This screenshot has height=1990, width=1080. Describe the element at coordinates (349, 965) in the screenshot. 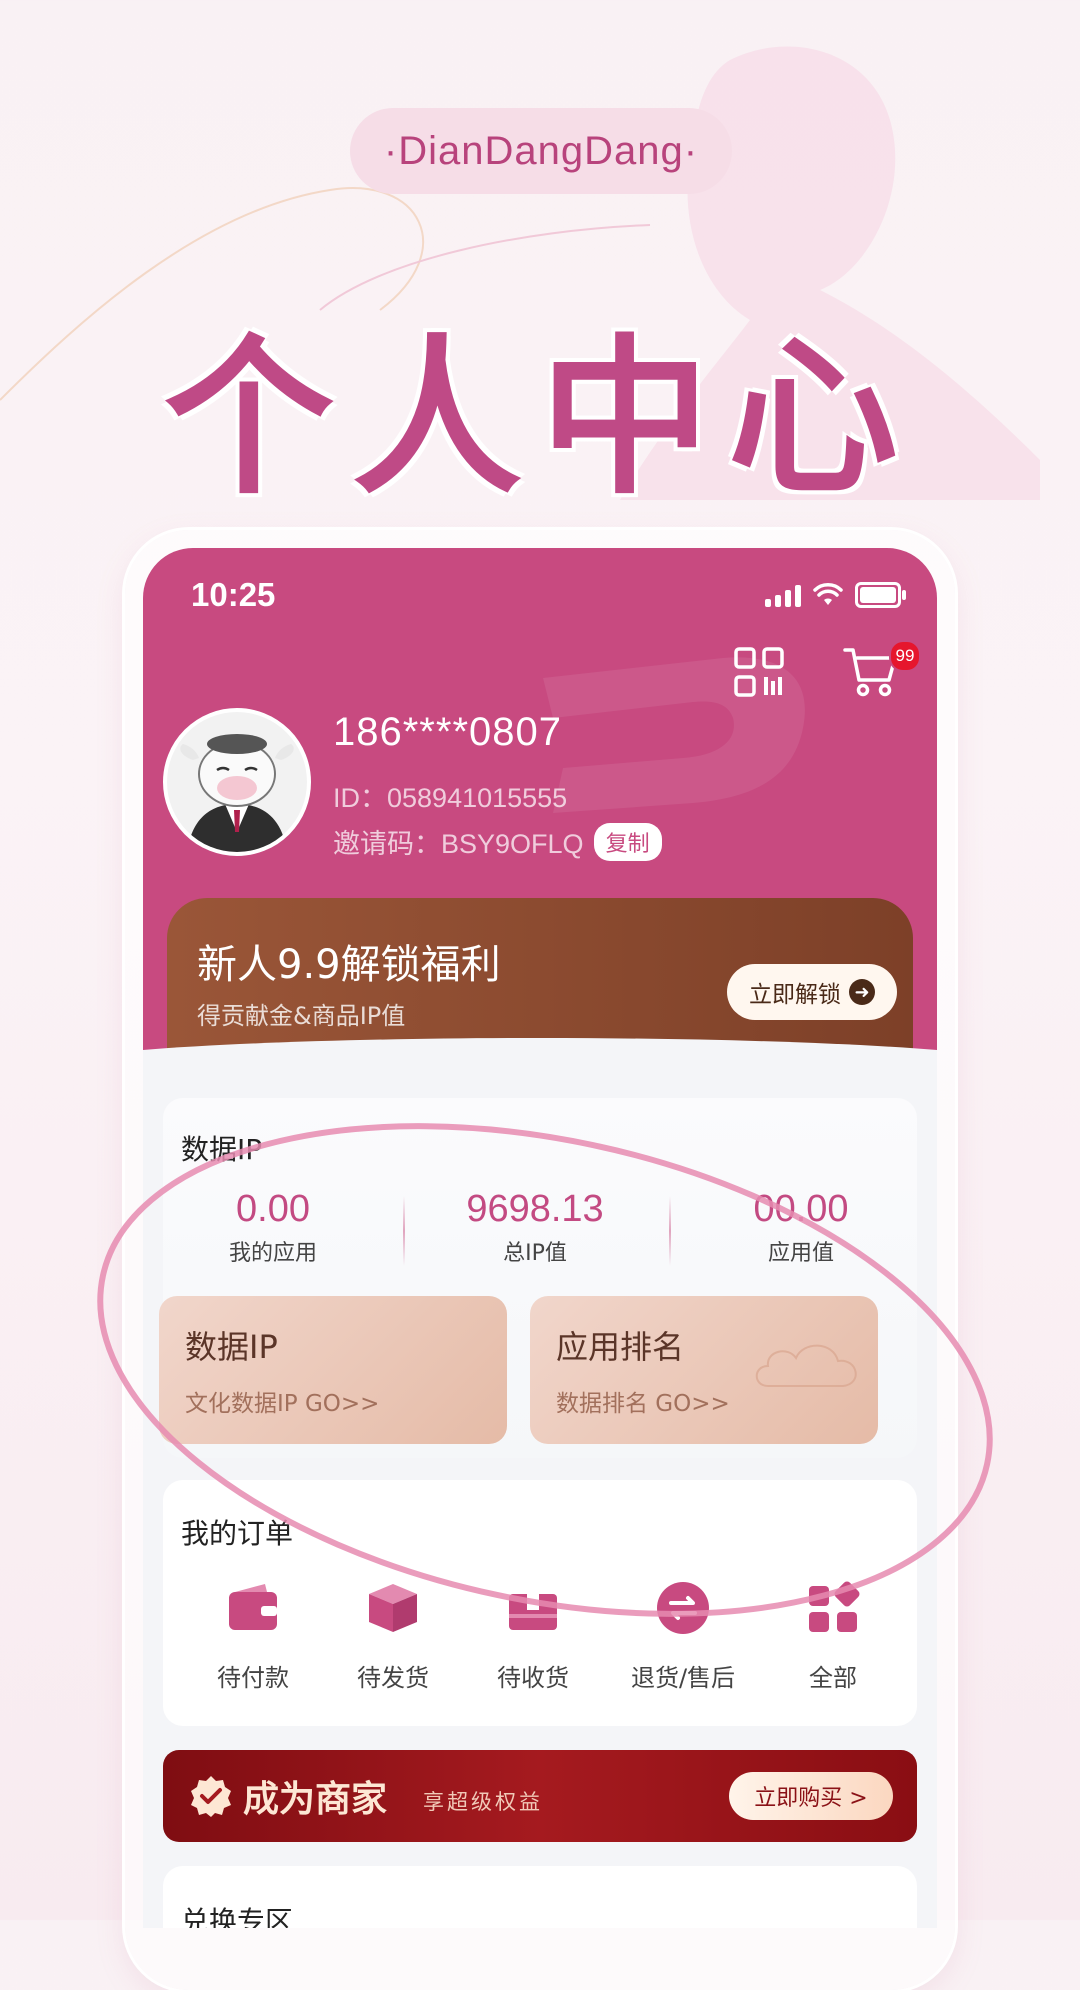

I see `promo-title: 新人9.9解锁福利` at that location.